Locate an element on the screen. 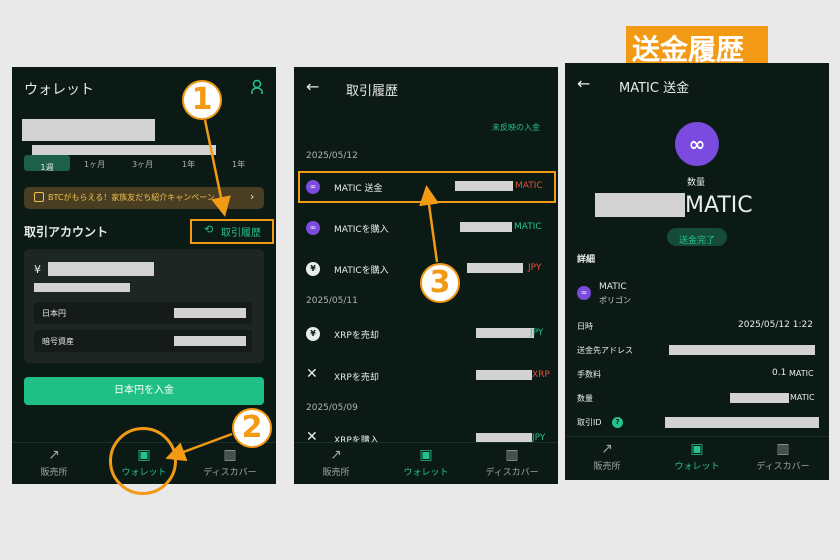  step-badge-3: 3 is located at coordinates (440, 283).